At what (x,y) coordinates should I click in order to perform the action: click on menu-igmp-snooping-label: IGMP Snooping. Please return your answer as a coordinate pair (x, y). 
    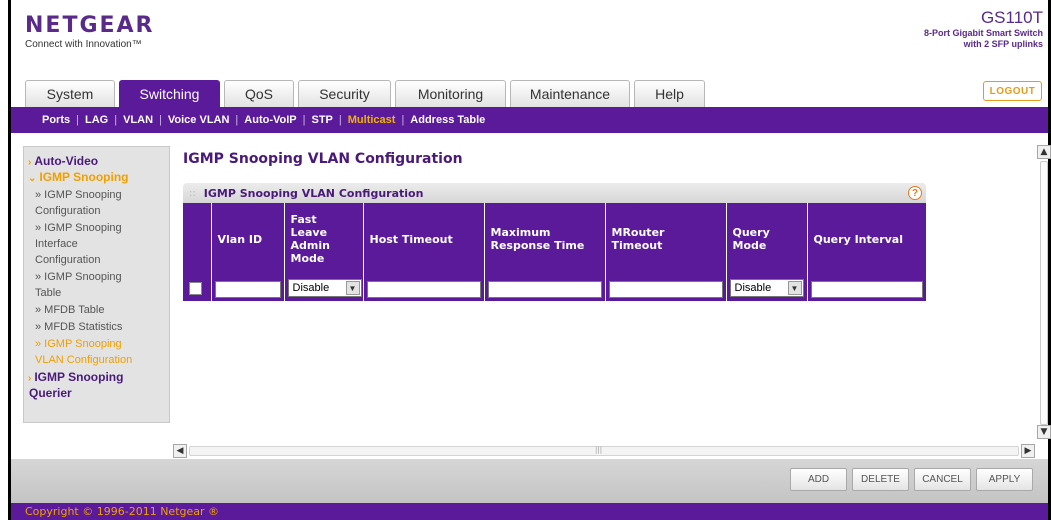
    Looking at the image, I should click on (84, 177).